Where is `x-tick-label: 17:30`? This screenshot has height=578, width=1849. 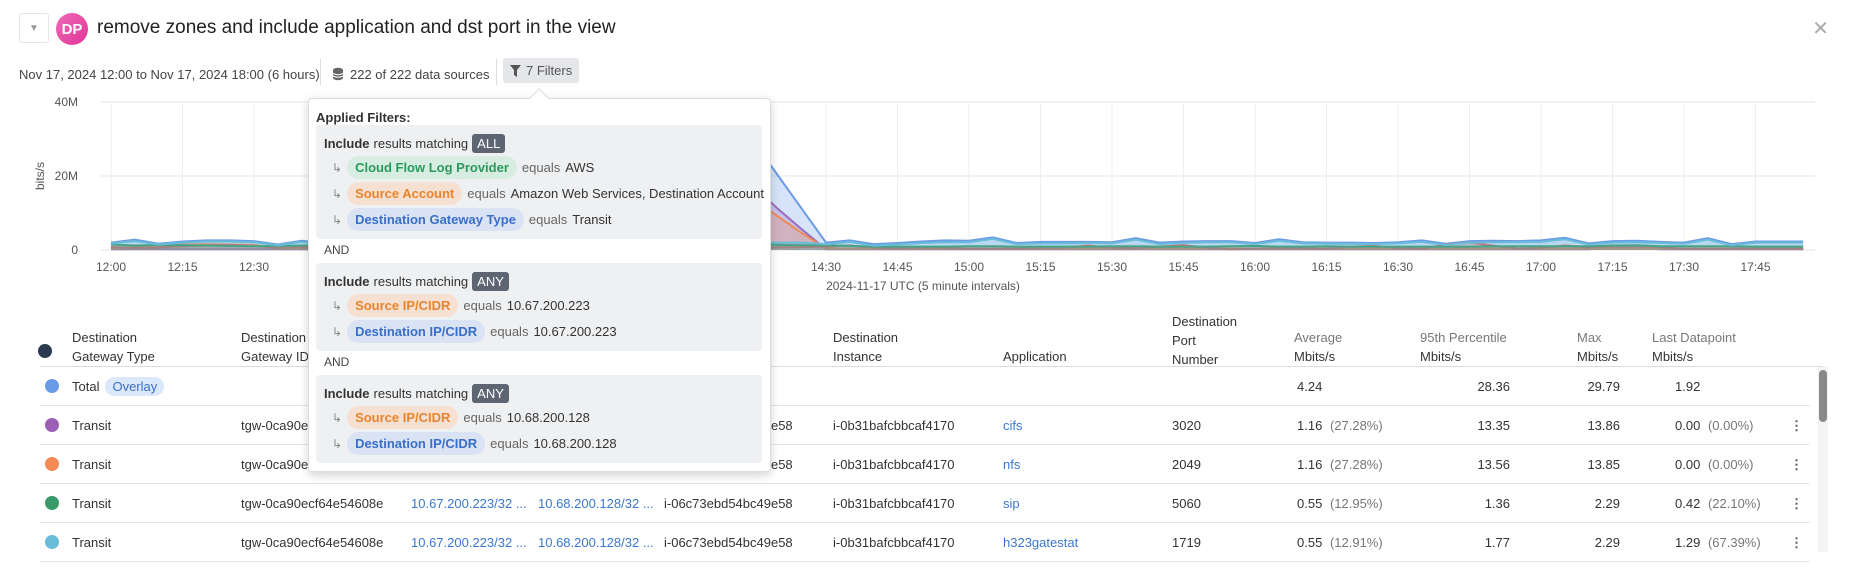 x-tick-label: 17:30 is located at coordinates (1684, 267).